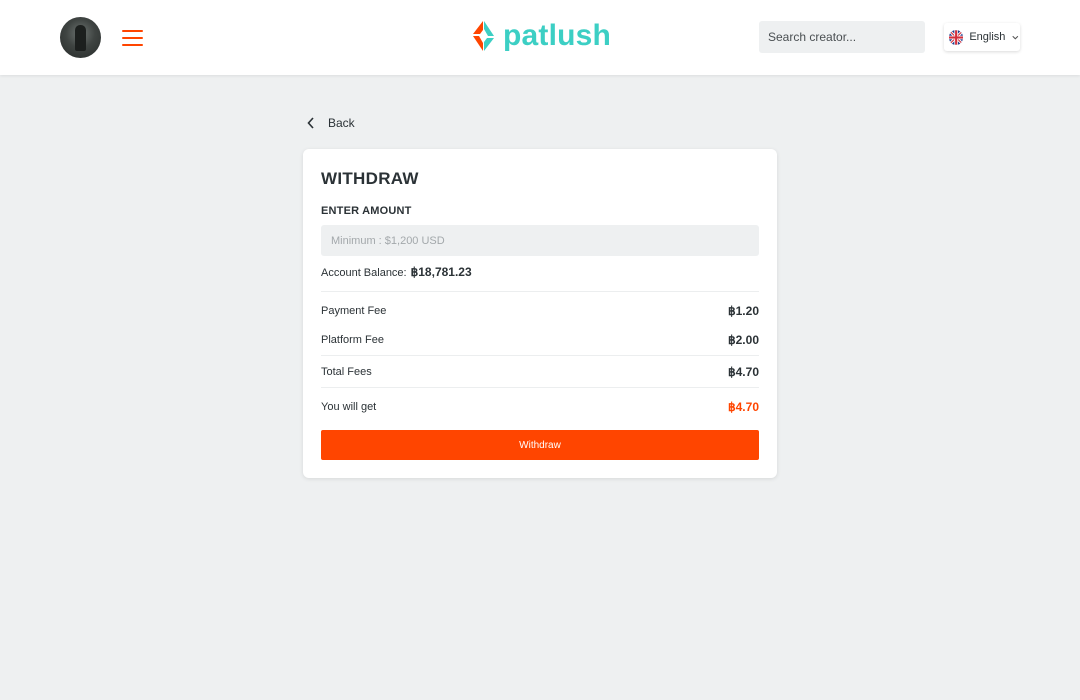 The height and width of the screenshot is (700, 1080). I want to click on payment-fee-row: Payment Fee ฿1.20, so click(540, 311).